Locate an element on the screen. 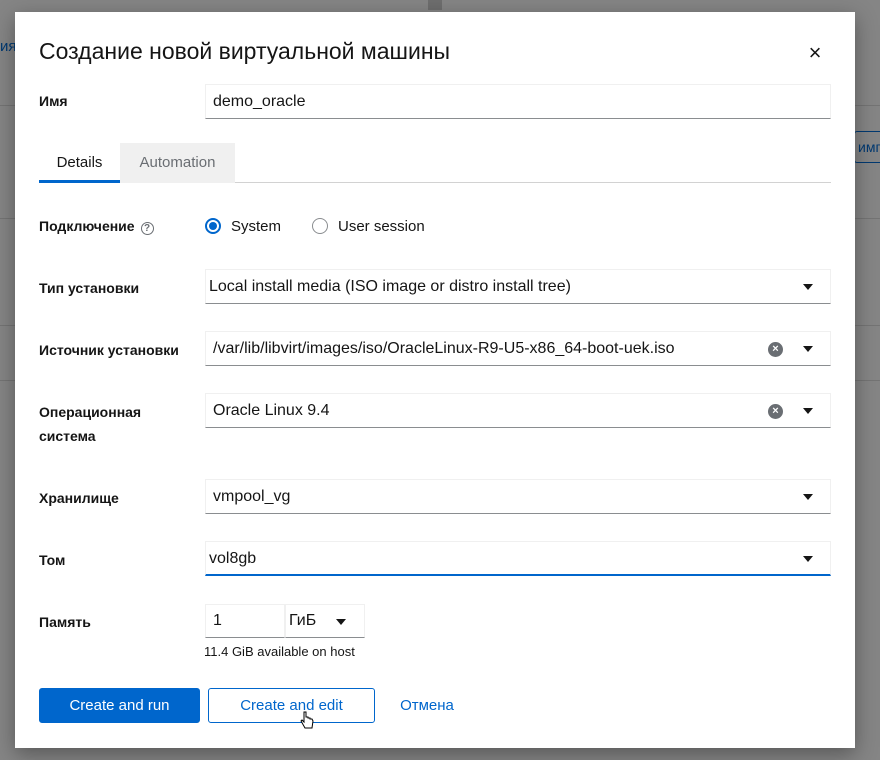 The width and height of the screenshot is (880, 760). radio-unchecked-icon is located at coordinates (320, 226).